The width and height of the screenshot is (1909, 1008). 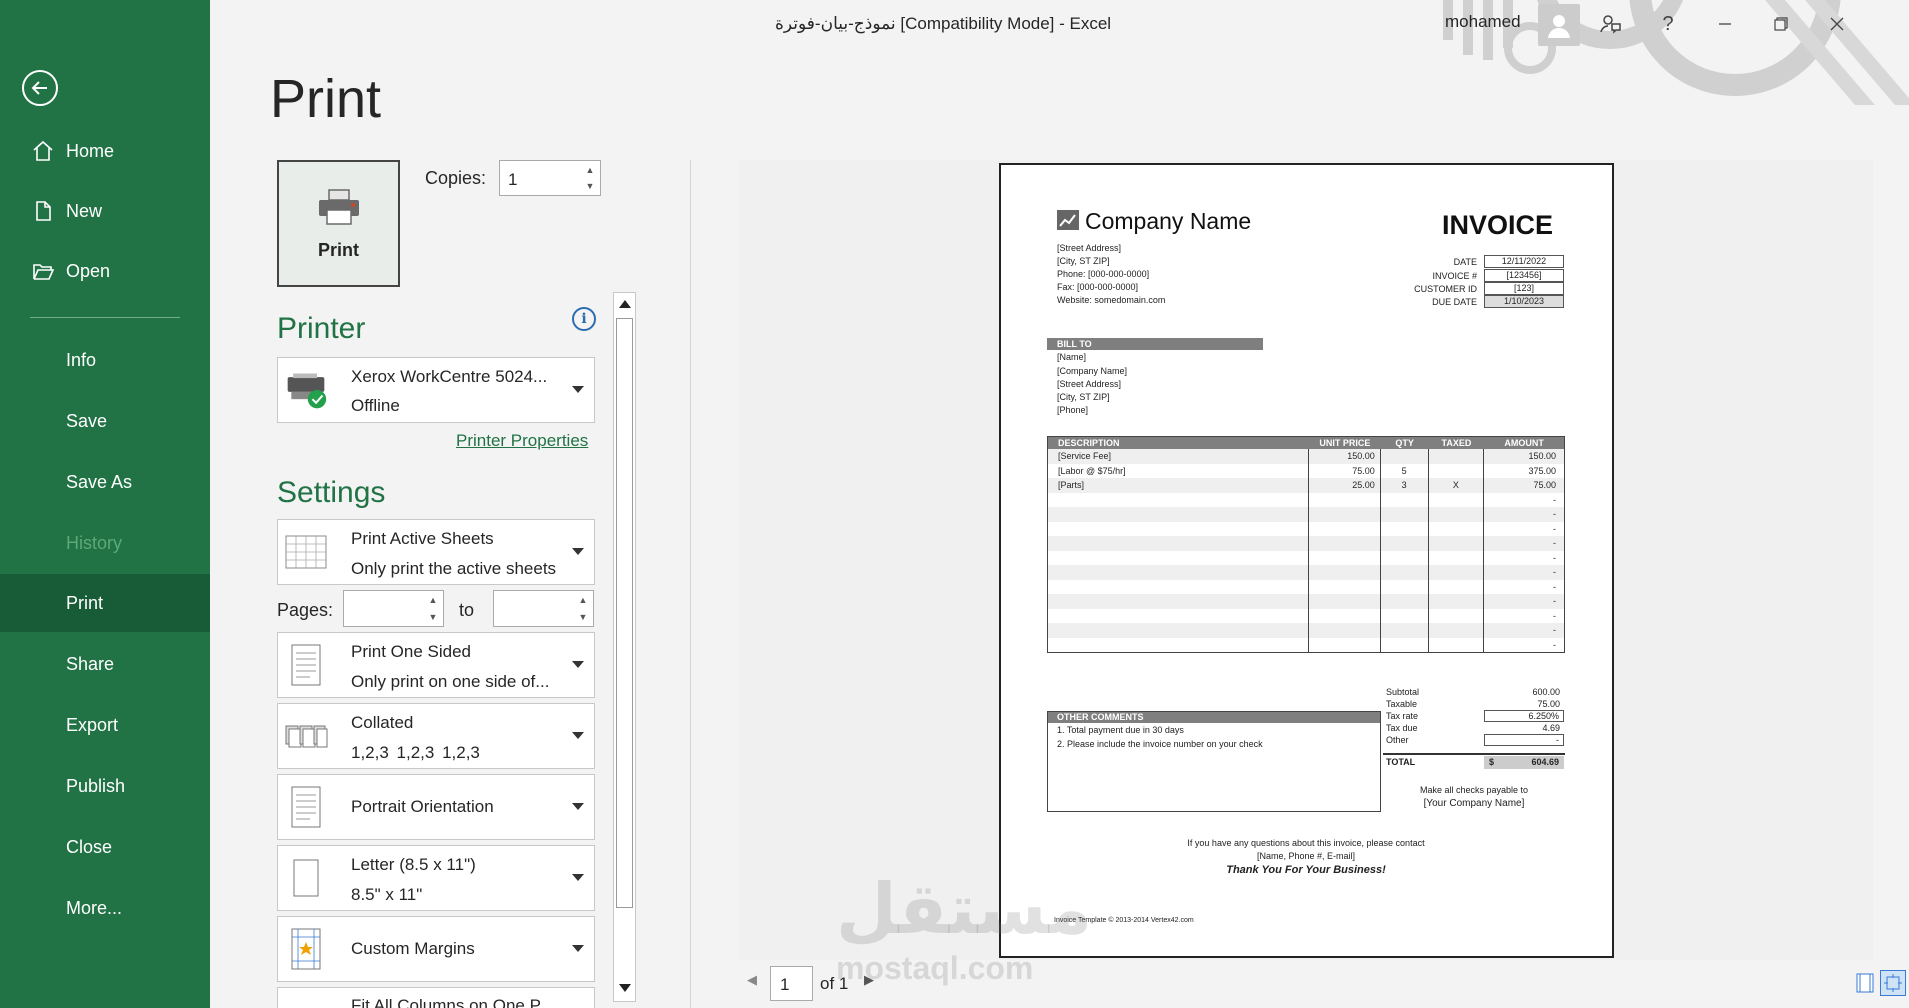 I want to click on user-name: mohamed, so click(x=1483, y=22).